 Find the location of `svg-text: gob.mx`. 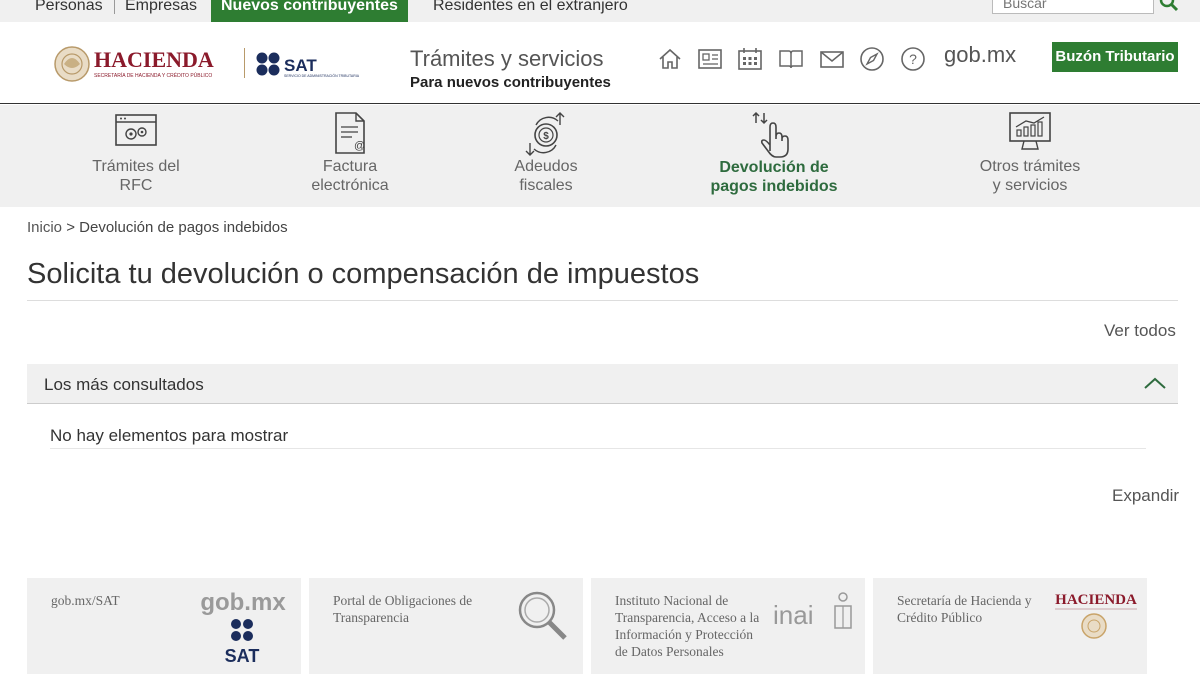

svg-text: gob.mx is located at coordinates (243, 602).